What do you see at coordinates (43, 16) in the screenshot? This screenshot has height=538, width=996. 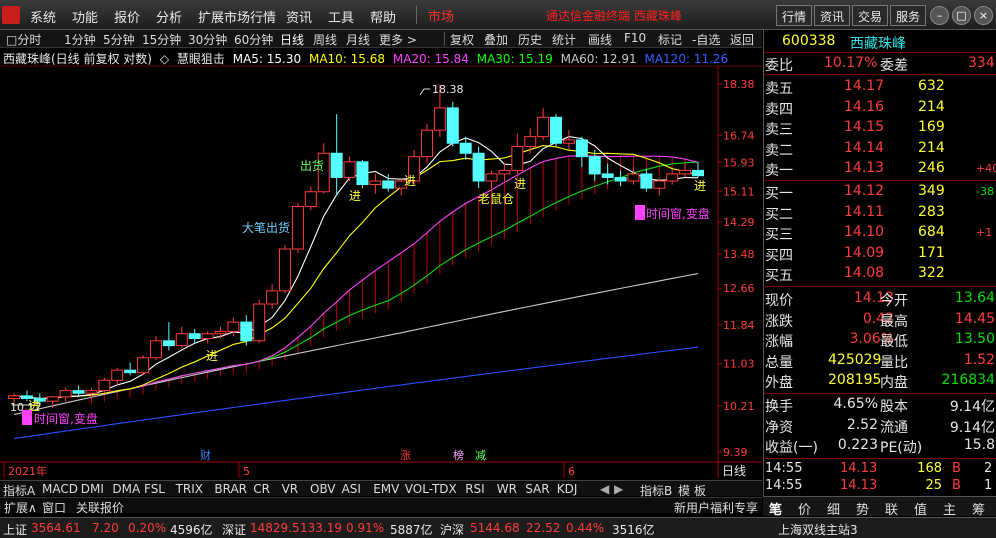 I see `menu-system: 系统` at bounding box center [43, 16].